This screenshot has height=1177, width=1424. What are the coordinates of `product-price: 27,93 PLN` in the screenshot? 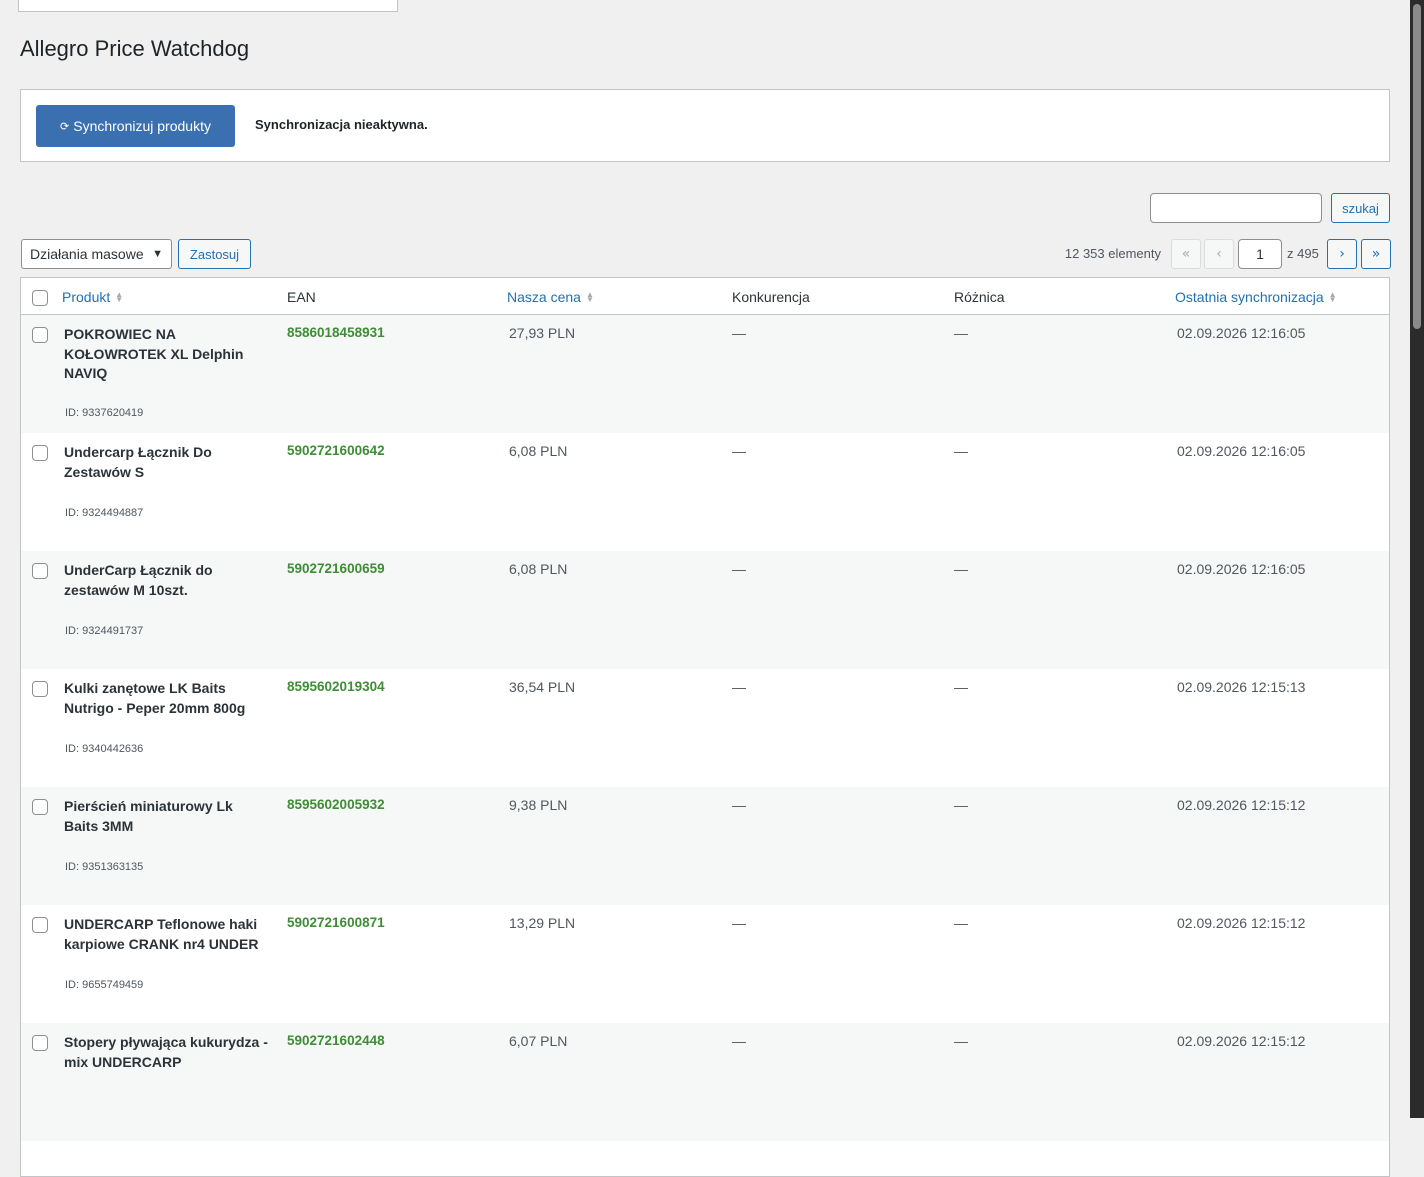 It's located at (542, 333).